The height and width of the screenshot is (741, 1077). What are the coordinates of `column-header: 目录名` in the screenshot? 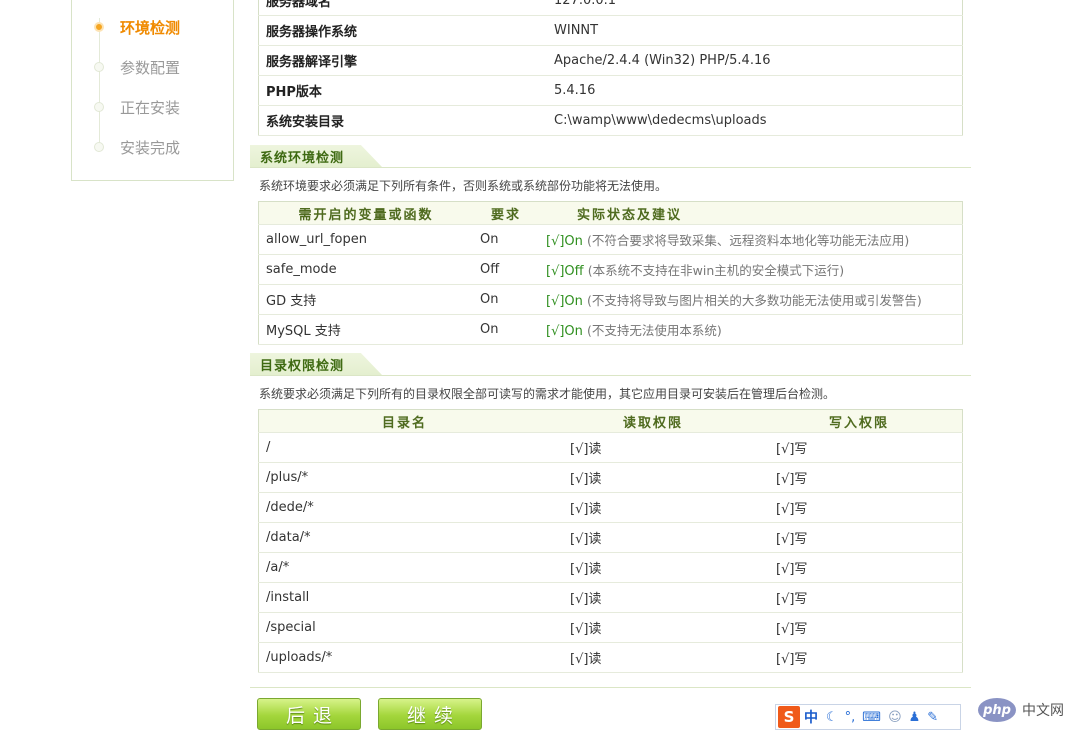 It's located at (404, 421).